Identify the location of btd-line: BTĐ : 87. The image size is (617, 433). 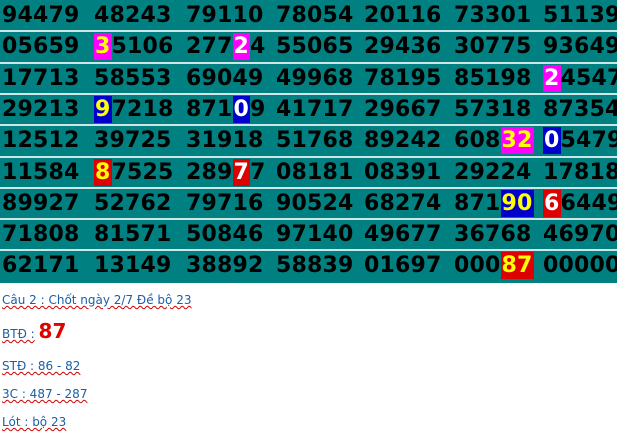
(34, 331).